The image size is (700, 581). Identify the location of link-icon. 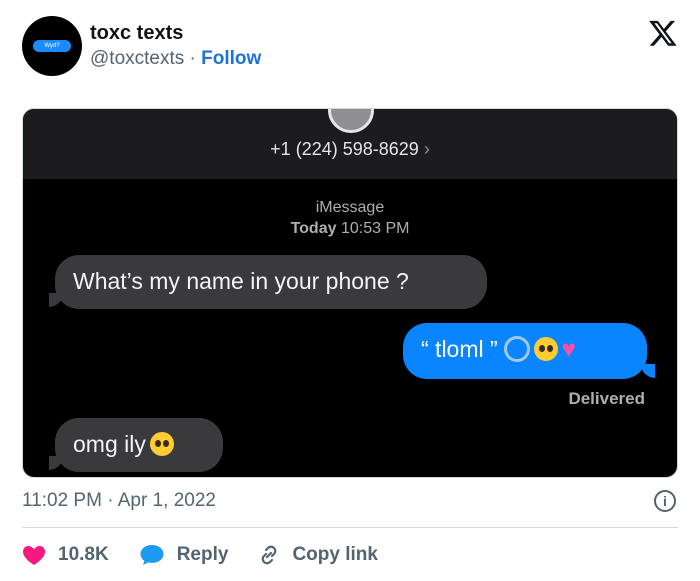
(269, 555).